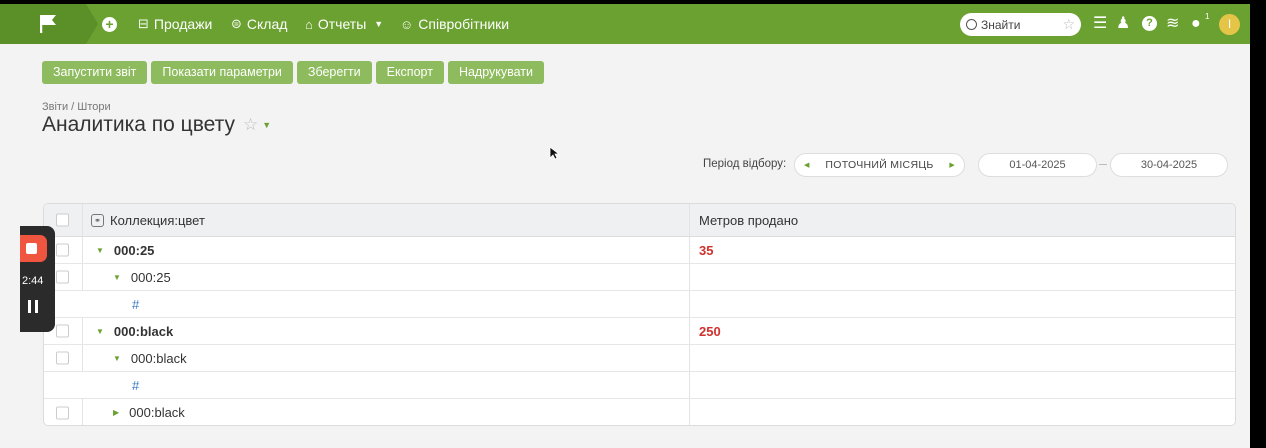  Describe the element at coordinates (267, 24) in the screenshot. I see `nav-item-label: Склад` at that location.